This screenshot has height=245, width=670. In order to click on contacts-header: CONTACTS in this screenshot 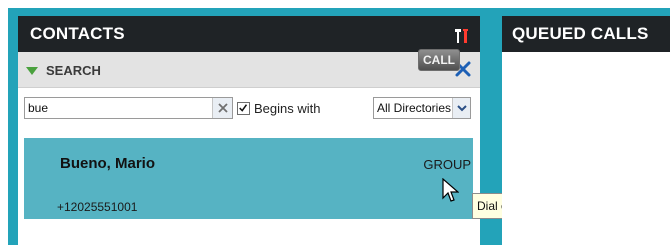, I will do `click(249, 34)`.